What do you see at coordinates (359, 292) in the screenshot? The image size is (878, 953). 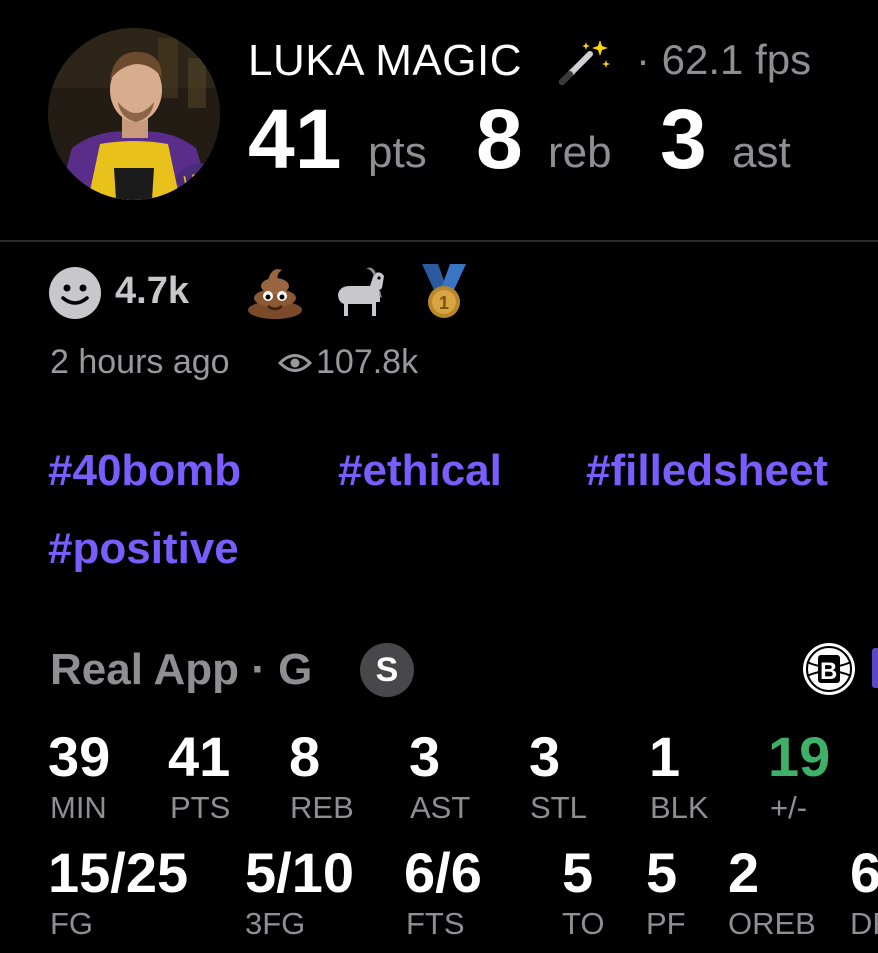 I see `goat-icon` at bounding box center [359, 292].